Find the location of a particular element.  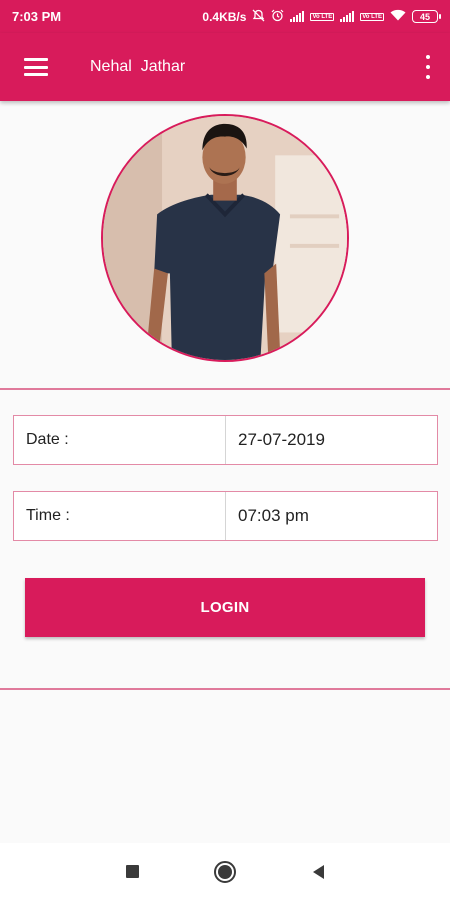

home-button is located at coordinates (225, 871).